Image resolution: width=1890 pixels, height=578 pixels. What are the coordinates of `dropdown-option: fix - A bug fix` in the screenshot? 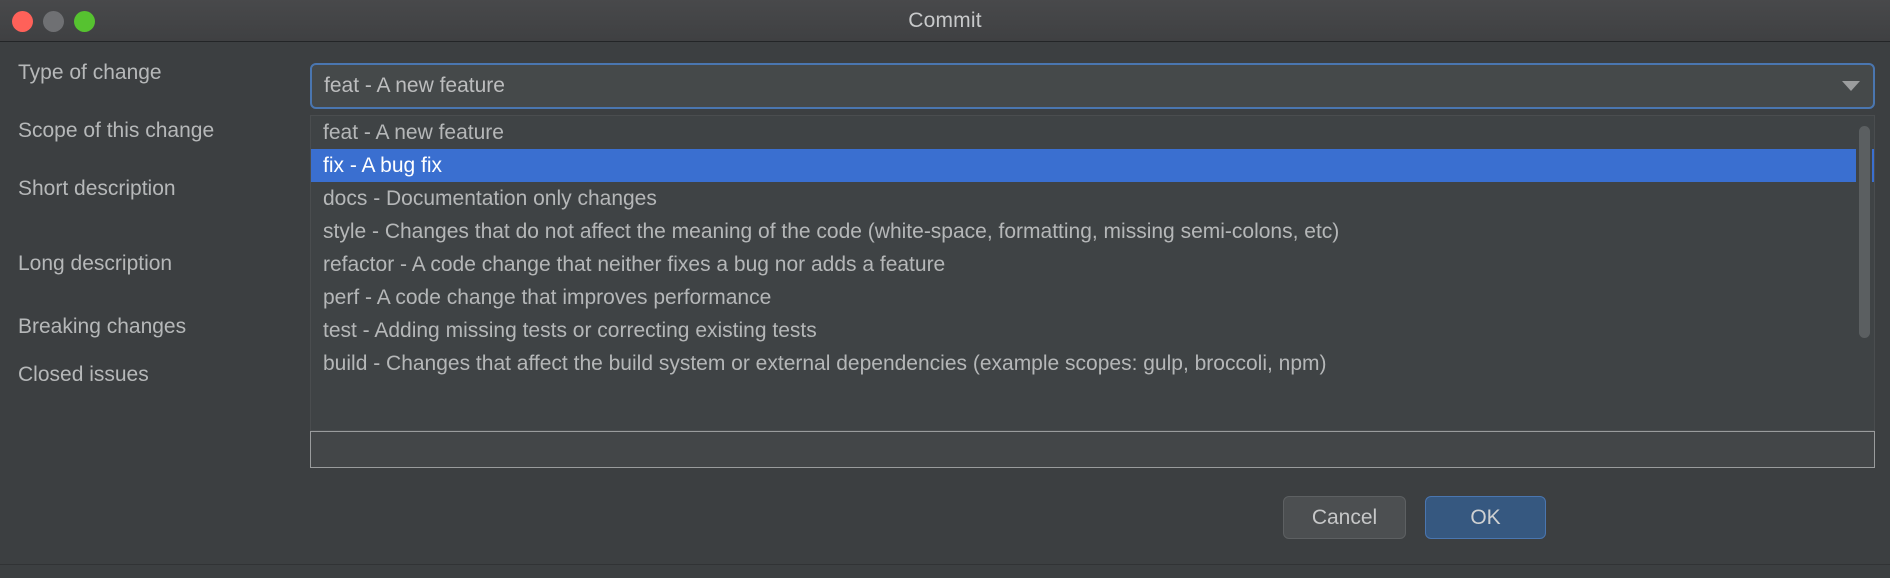 It's located at (1092, 165).